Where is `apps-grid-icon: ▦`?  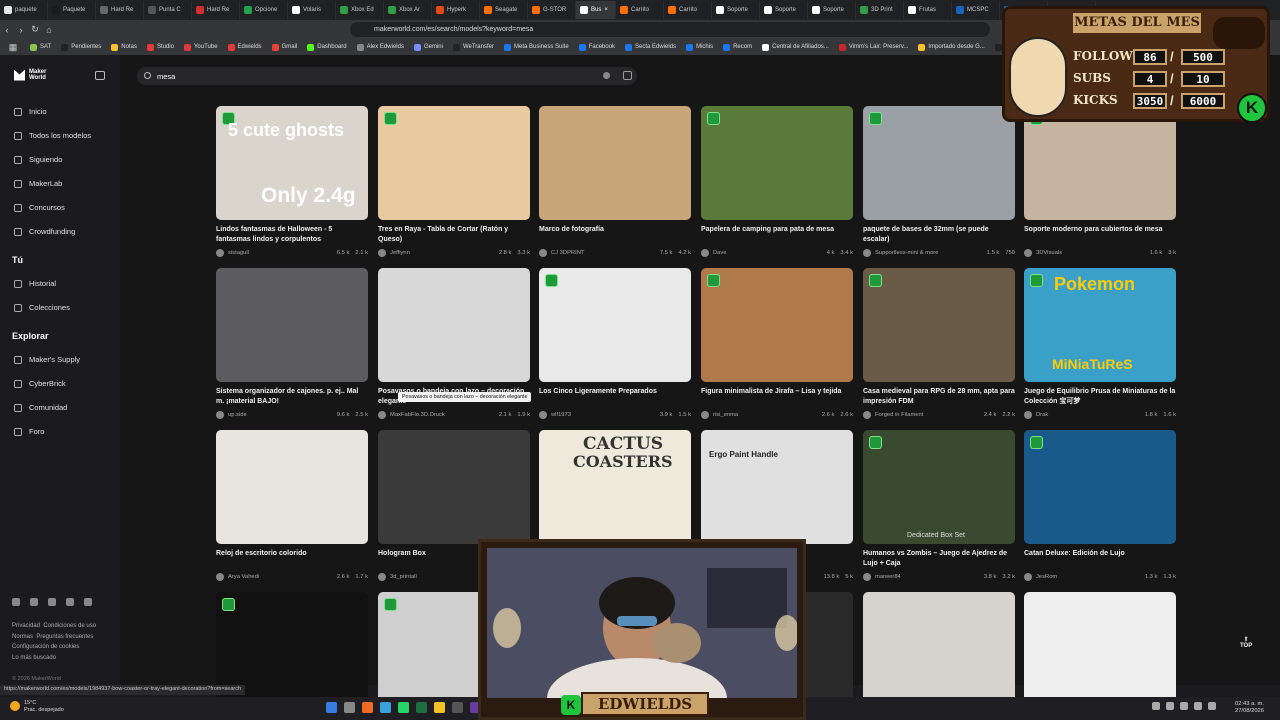 apps-grid-icon: ▦ is located at coordinates (13, 47).